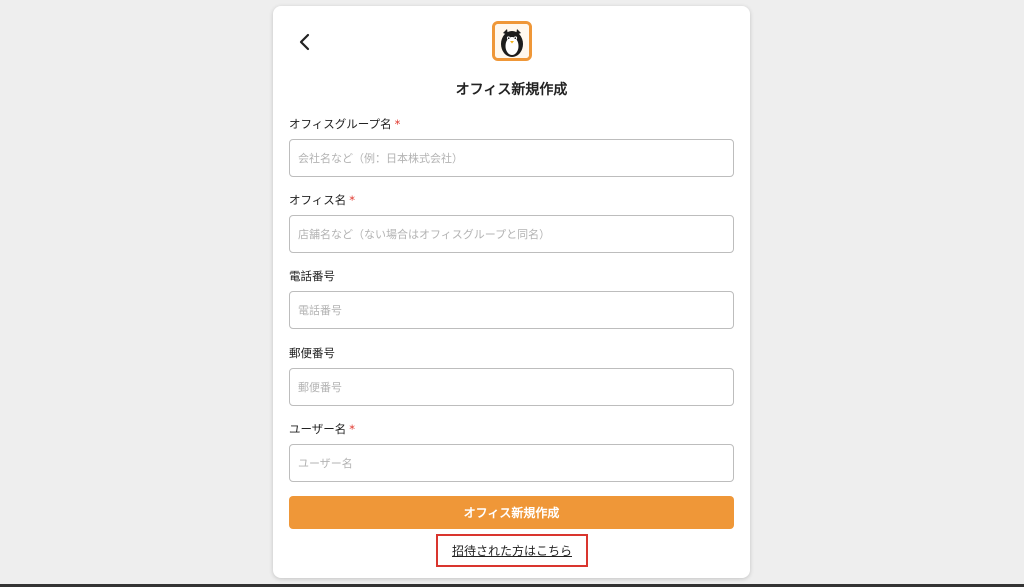 This screenshot has height=587, width=1024. I want to click on office-name-field: オフィス名 *, so click(511, 222).